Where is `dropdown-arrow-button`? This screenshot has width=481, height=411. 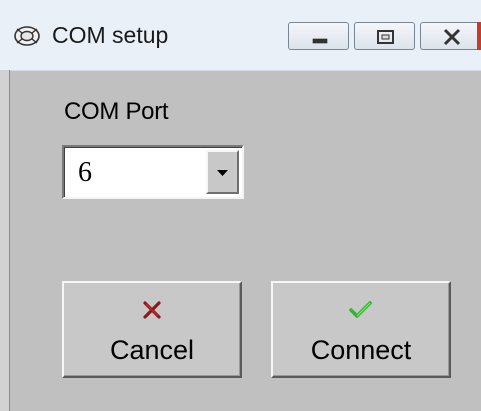 dropdown-arrow-button is located at coordinates (222, 172).